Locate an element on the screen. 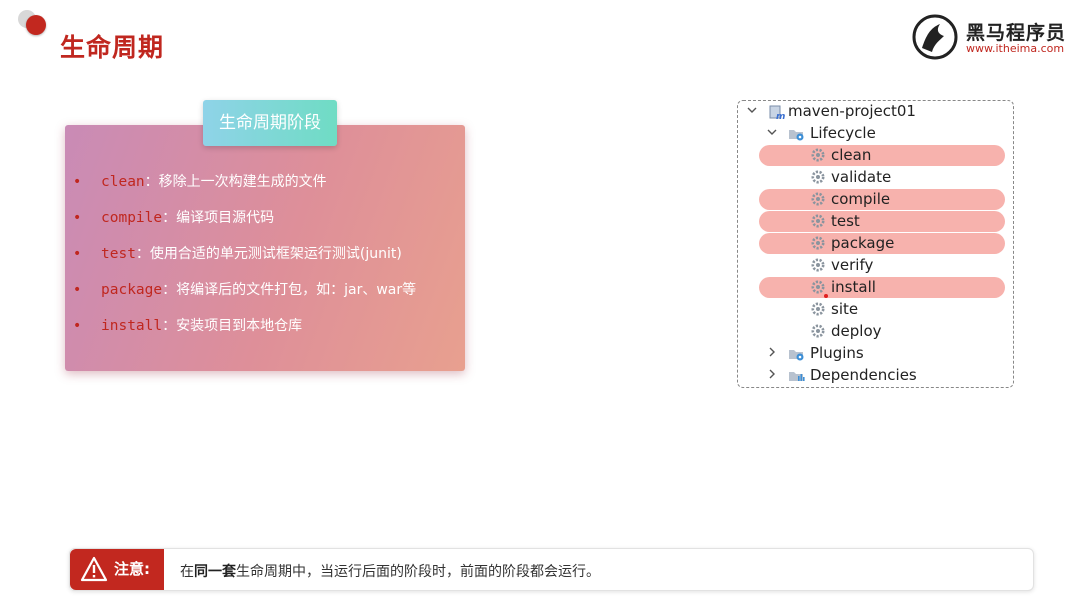 The height and width of the screenshot is (604, 1086). brand: 黑马程序员 www.itheima.com is located at coordinates (992, 36).